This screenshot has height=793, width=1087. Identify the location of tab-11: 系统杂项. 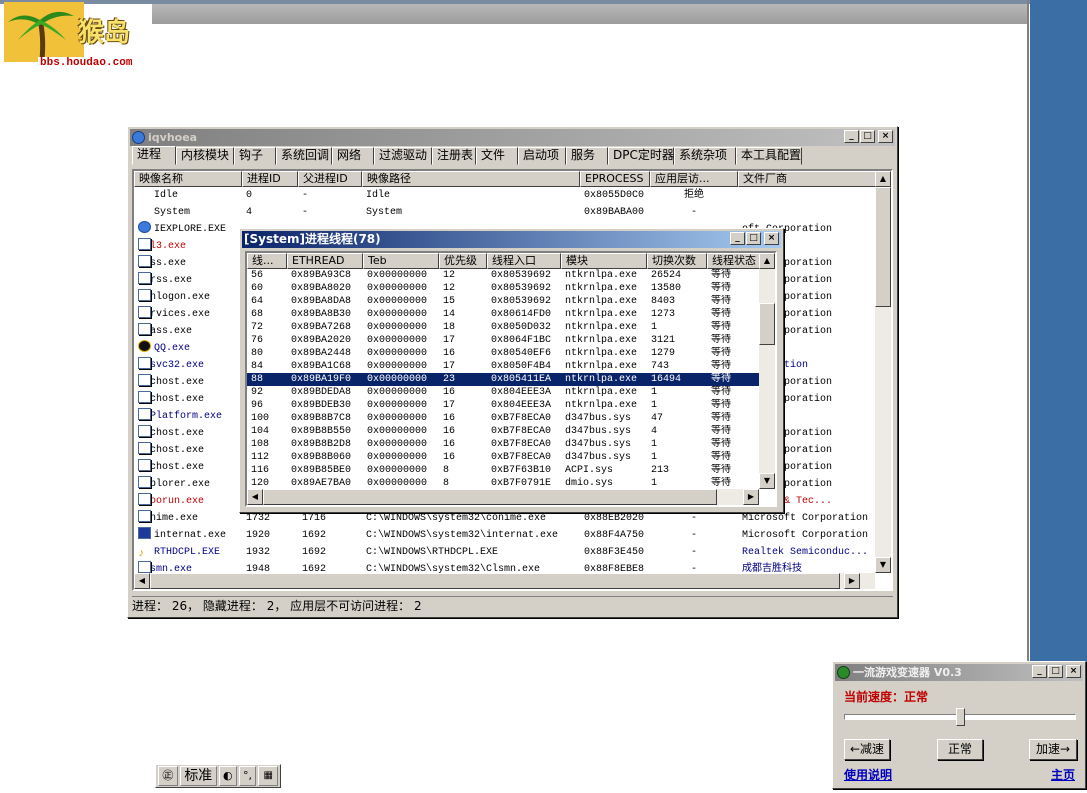
(705, 156).